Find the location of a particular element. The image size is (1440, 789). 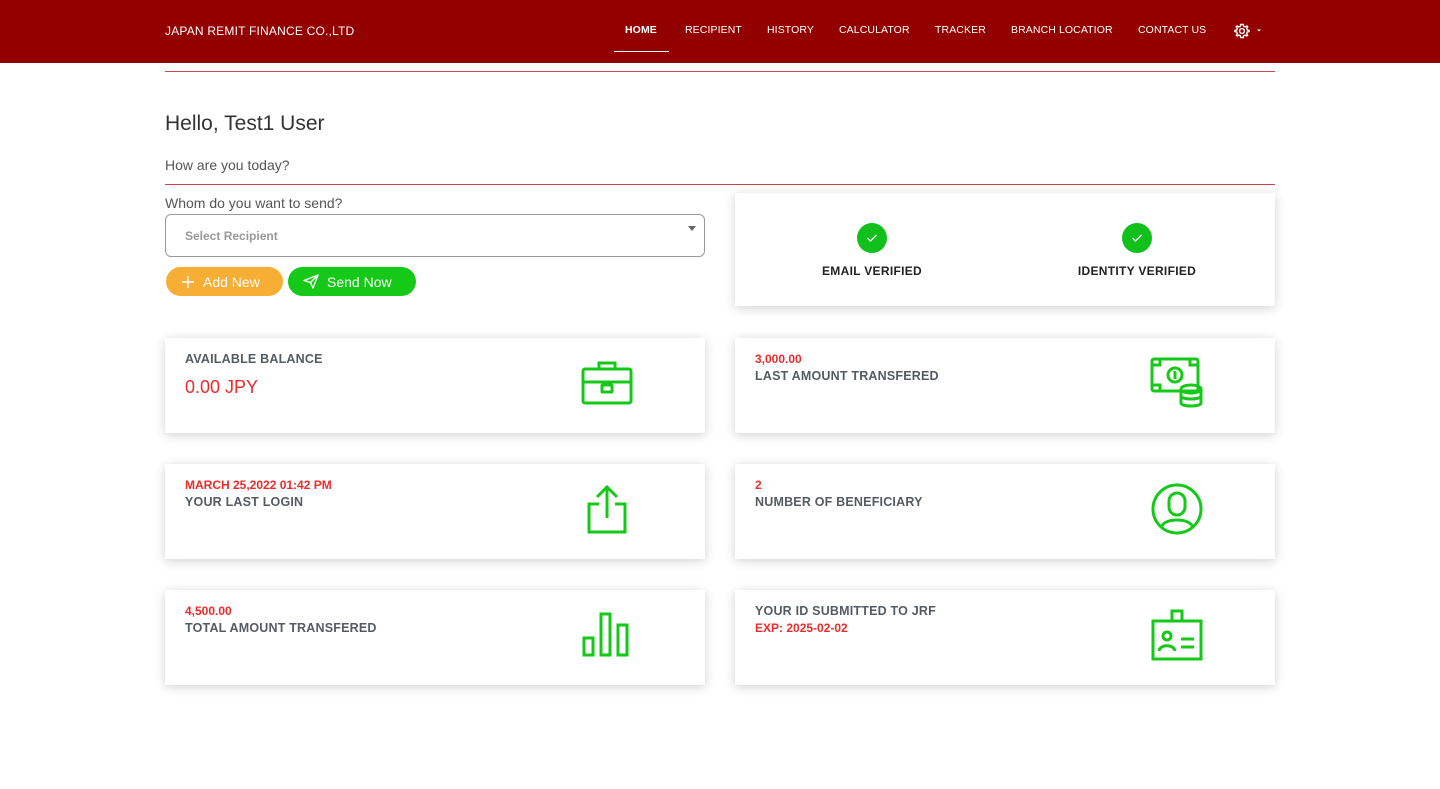

money-coins-icon is located at coordinates (1176, 382).